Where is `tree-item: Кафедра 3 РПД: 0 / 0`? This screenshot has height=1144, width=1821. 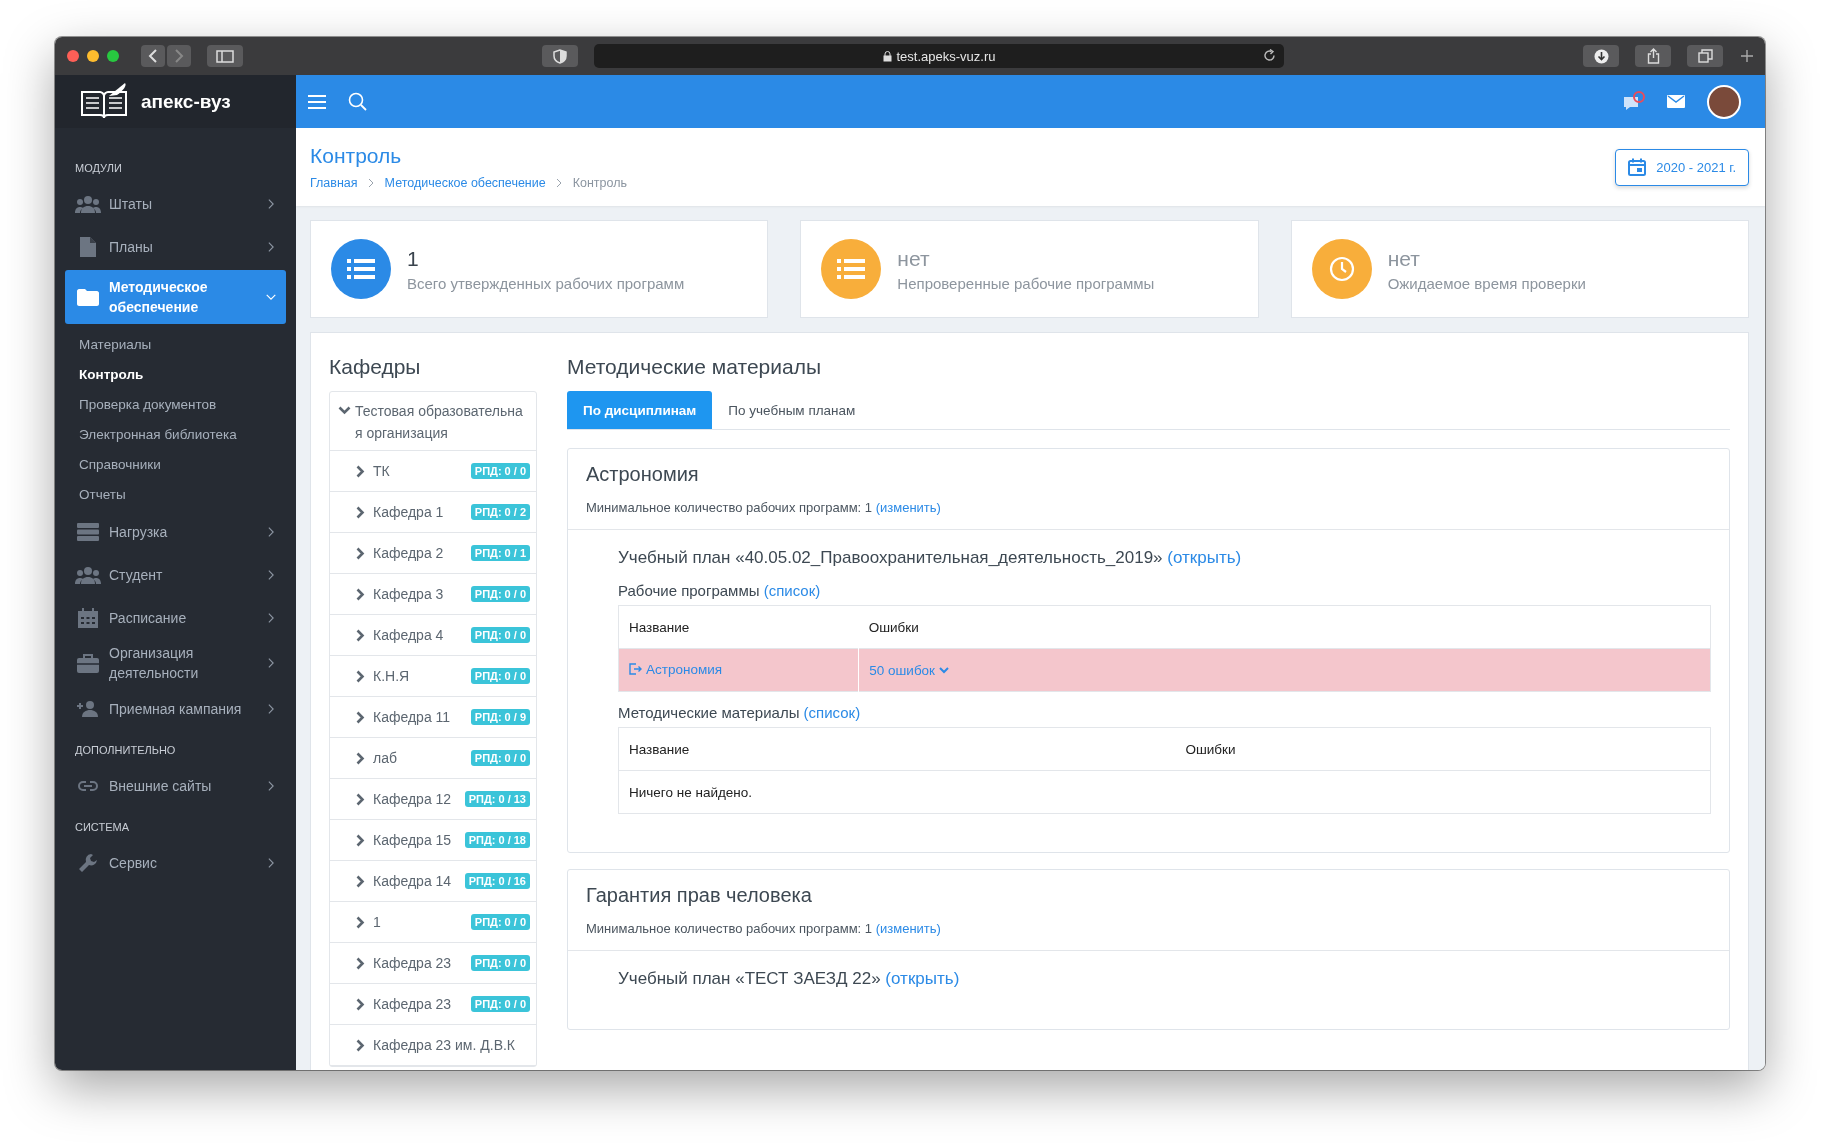
tree-item: Кафедра 3 РПД: 0 / 0 is located at coordinates (433, 594).